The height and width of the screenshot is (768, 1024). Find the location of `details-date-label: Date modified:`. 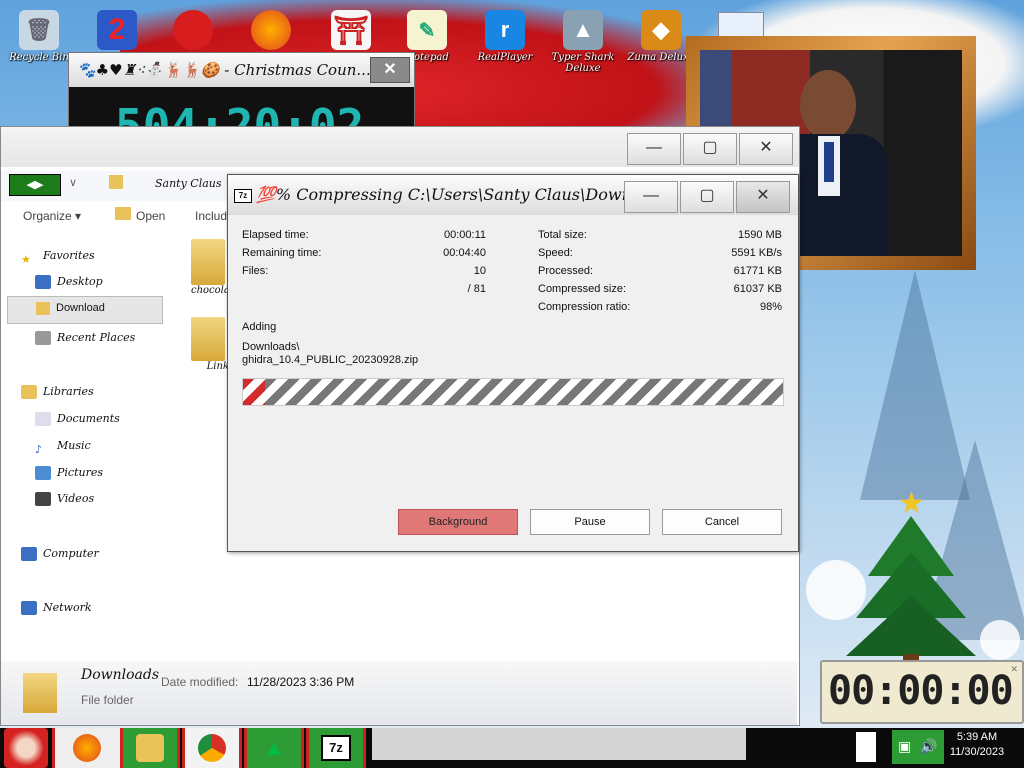

details-date-label: Date modified: is located at coordinates (200, 682).